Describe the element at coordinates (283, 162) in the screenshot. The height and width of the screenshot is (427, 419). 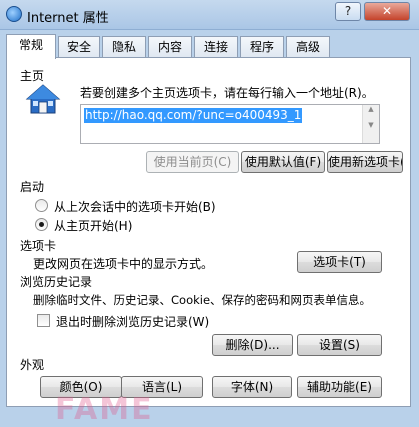
I see `use-default-button: 使用默认值(F)` at that location.